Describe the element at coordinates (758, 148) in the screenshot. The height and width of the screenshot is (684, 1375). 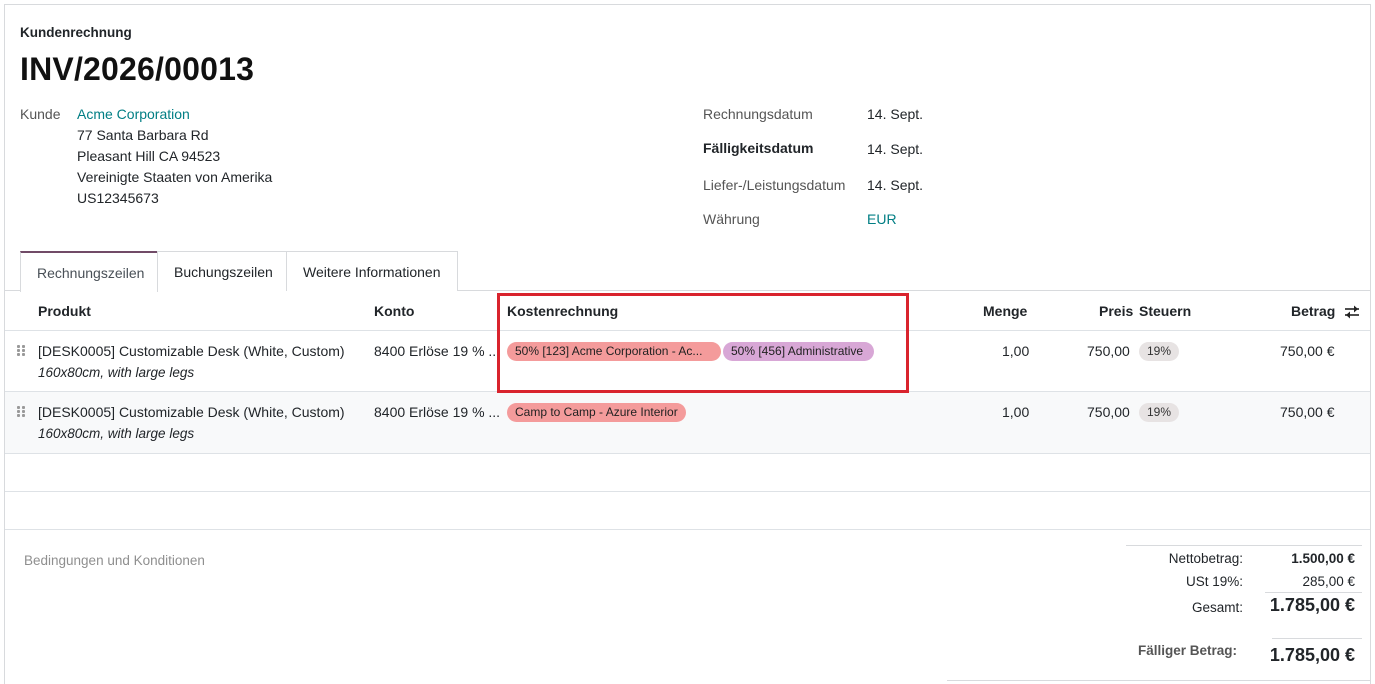
I see `due-date-label: Fälligkeitsdatum` at that location.